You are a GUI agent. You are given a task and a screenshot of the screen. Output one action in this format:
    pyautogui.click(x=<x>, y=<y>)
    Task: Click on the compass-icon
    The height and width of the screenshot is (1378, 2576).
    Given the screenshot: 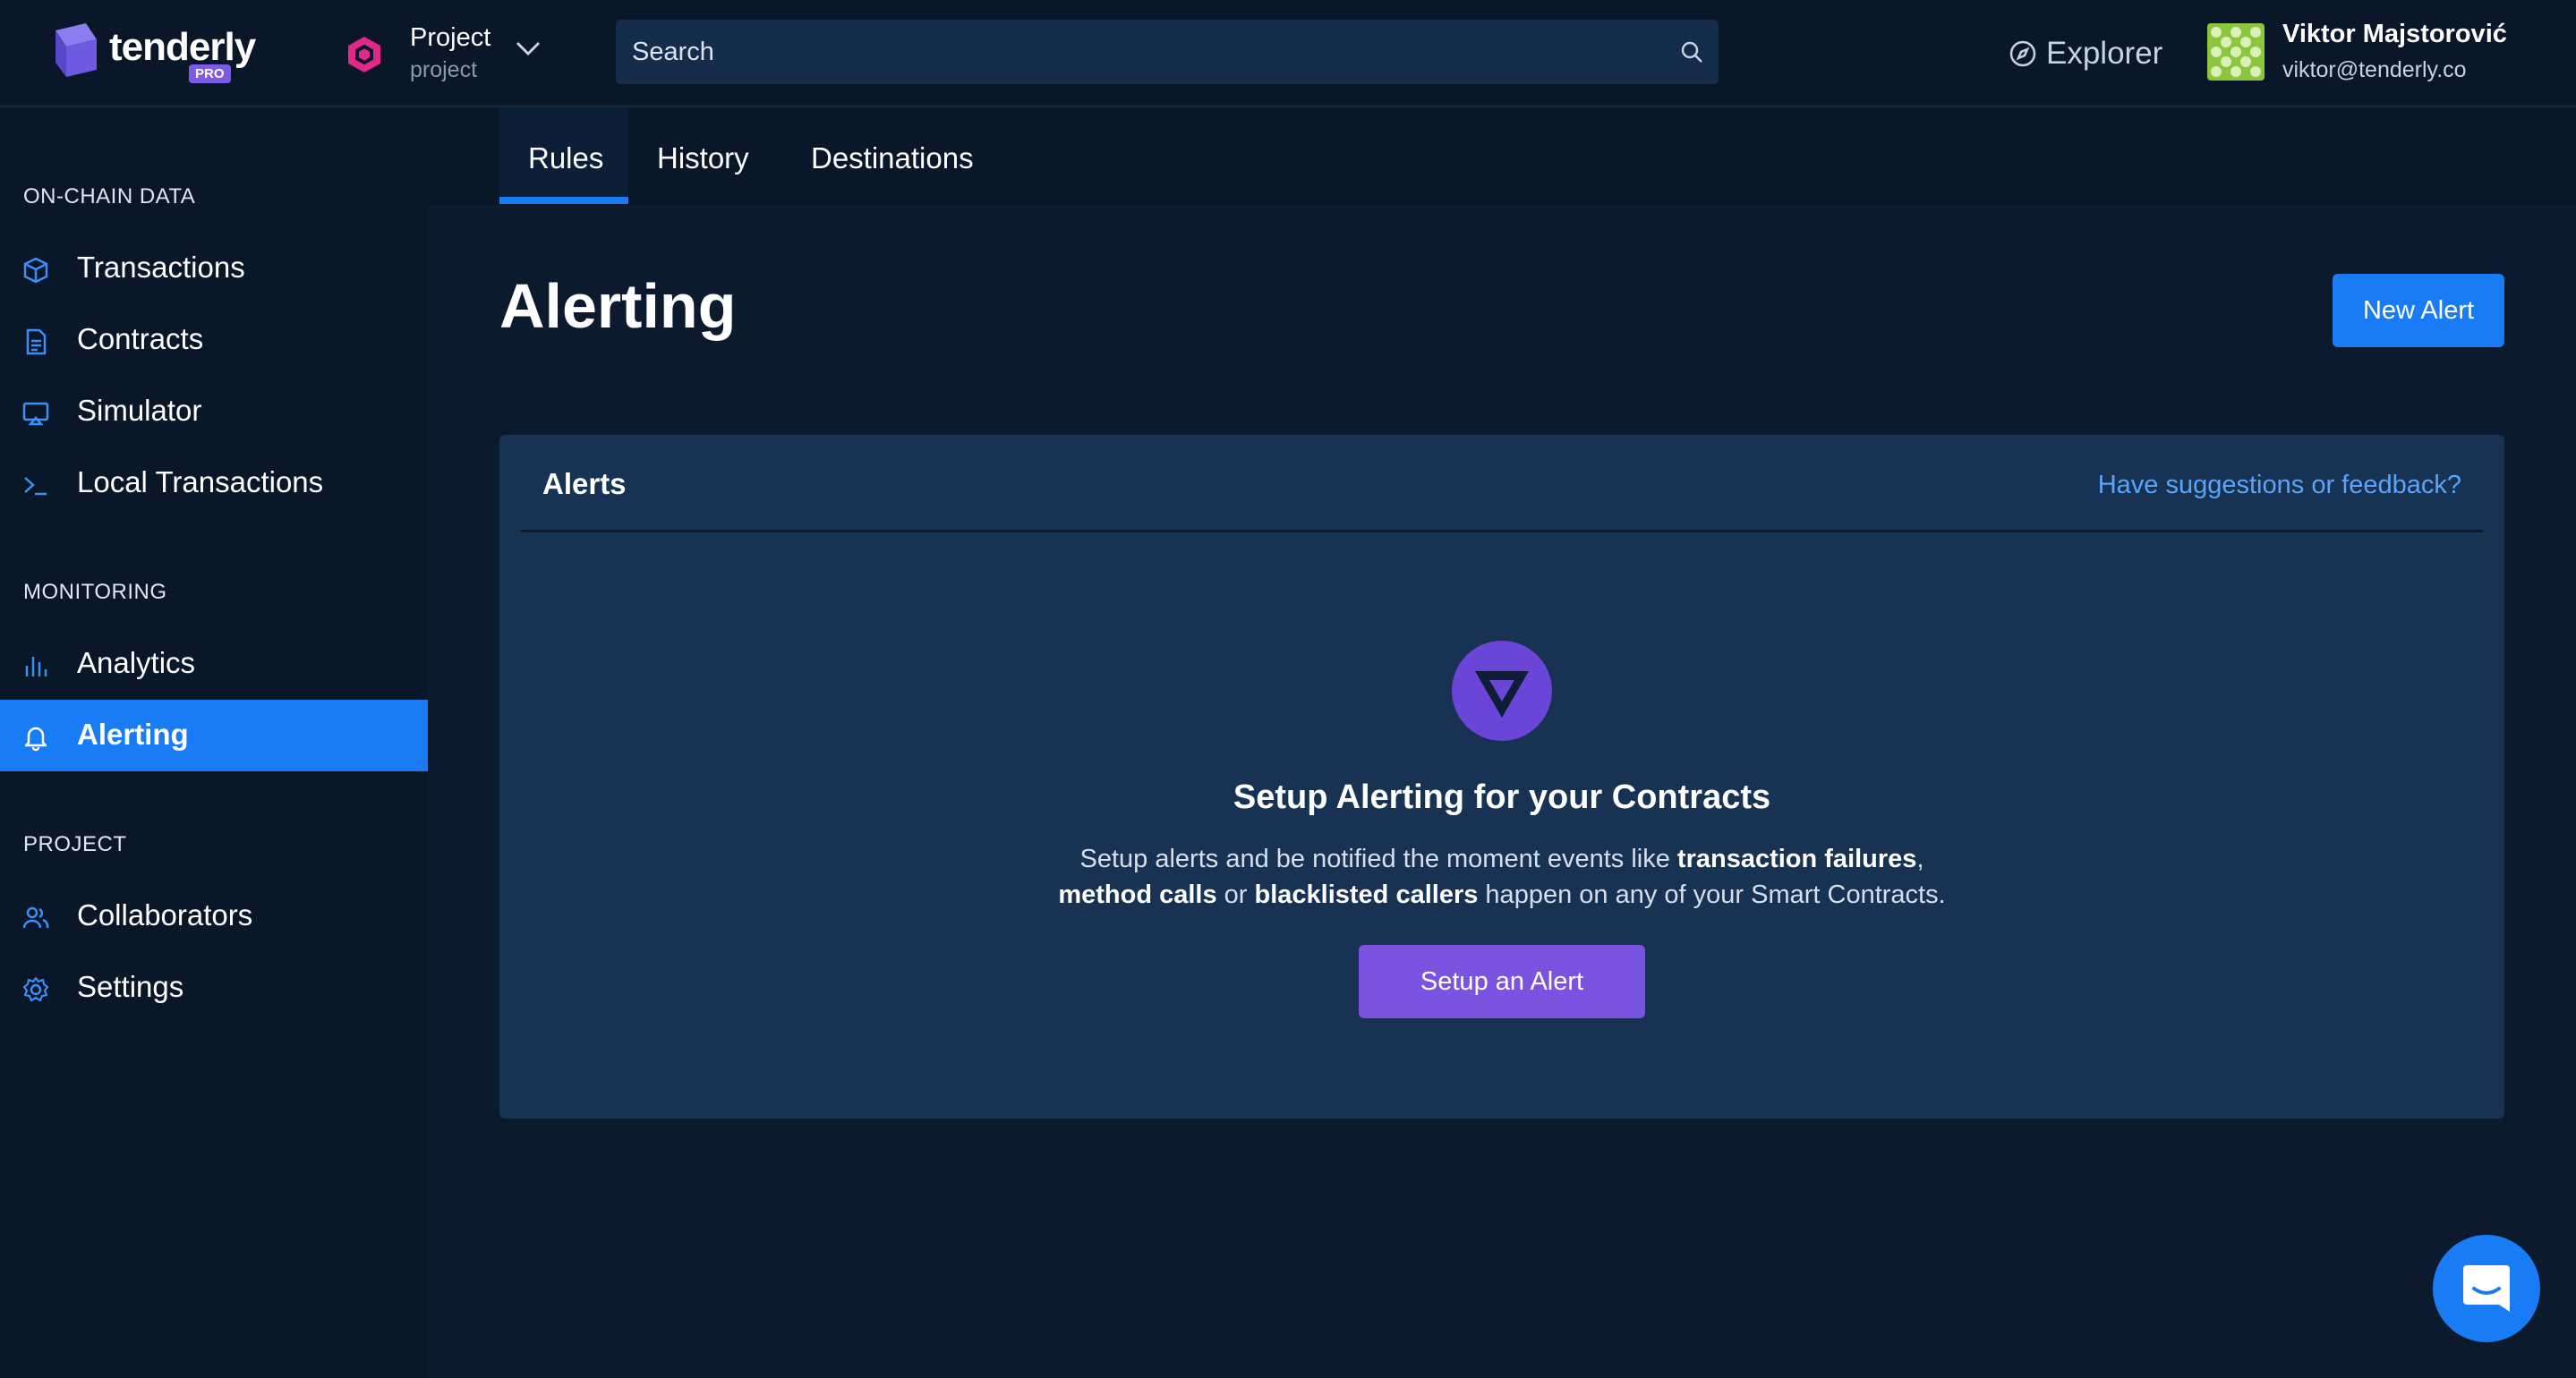 What is the action you would take?
    pyautogui.click(x=2022, y=53)
    